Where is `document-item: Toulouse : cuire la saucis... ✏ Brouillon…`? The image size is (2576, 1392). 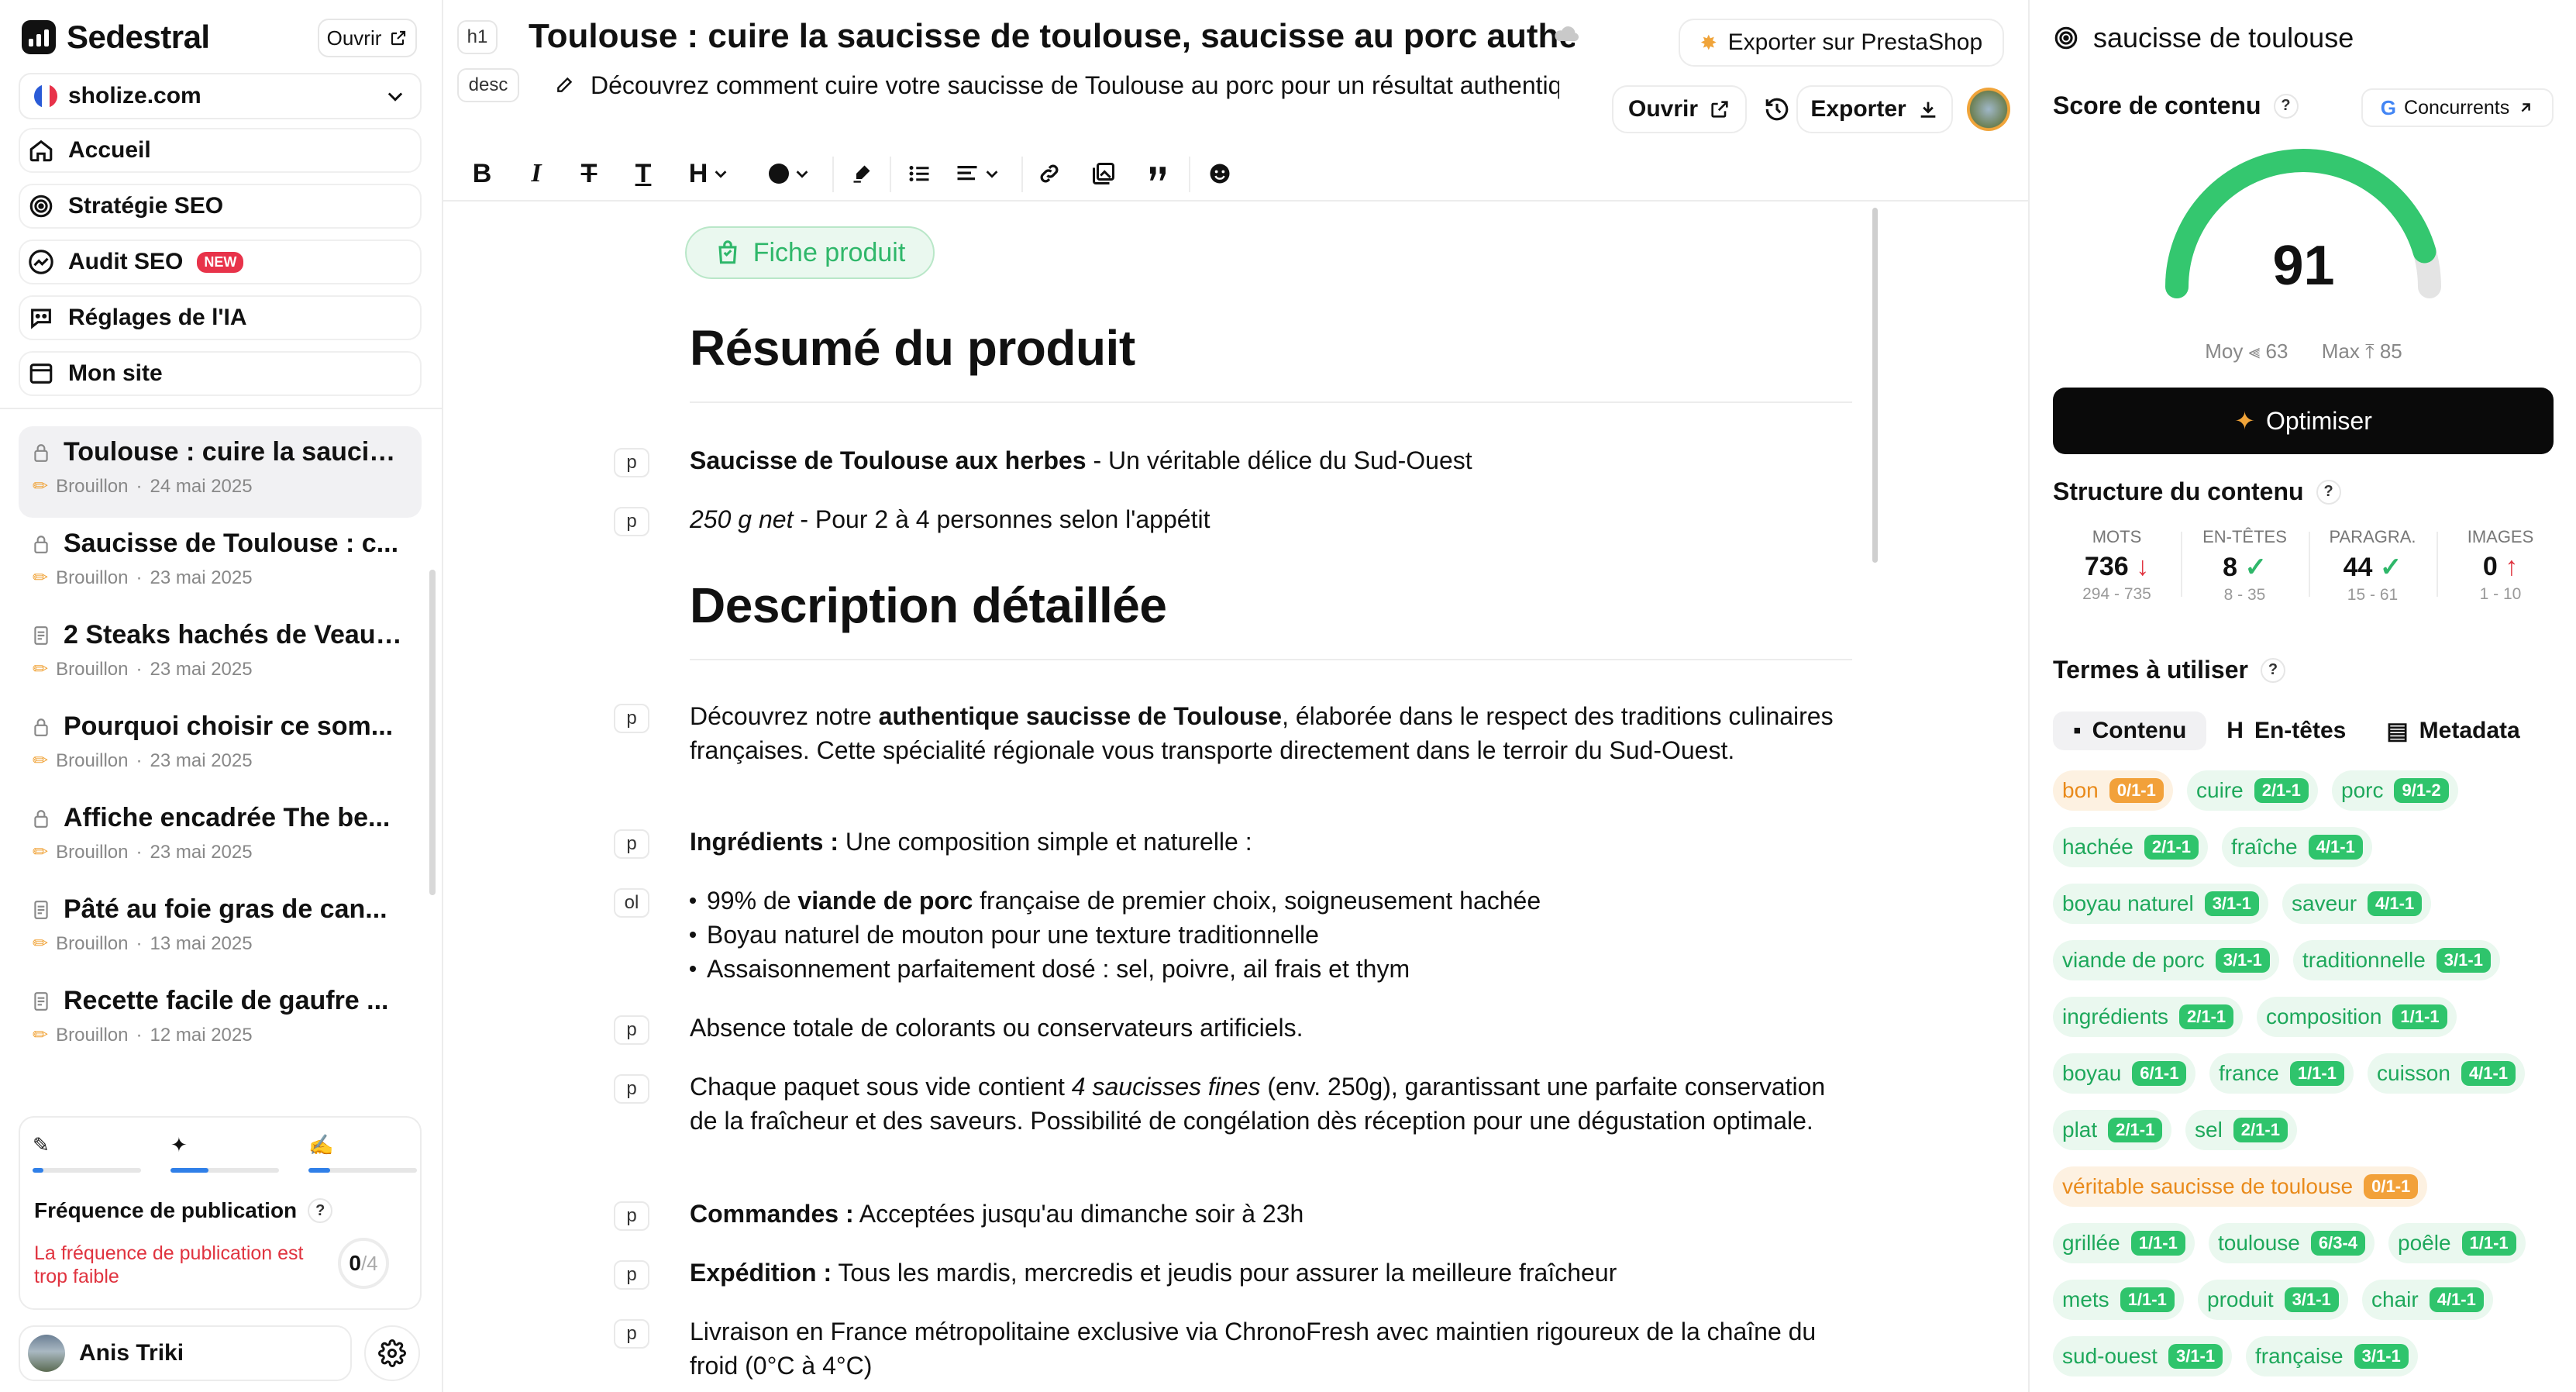 document-item: Toulouse : cuire la saucis... ✏ Brouillon… is located at coordinates (220, 472).